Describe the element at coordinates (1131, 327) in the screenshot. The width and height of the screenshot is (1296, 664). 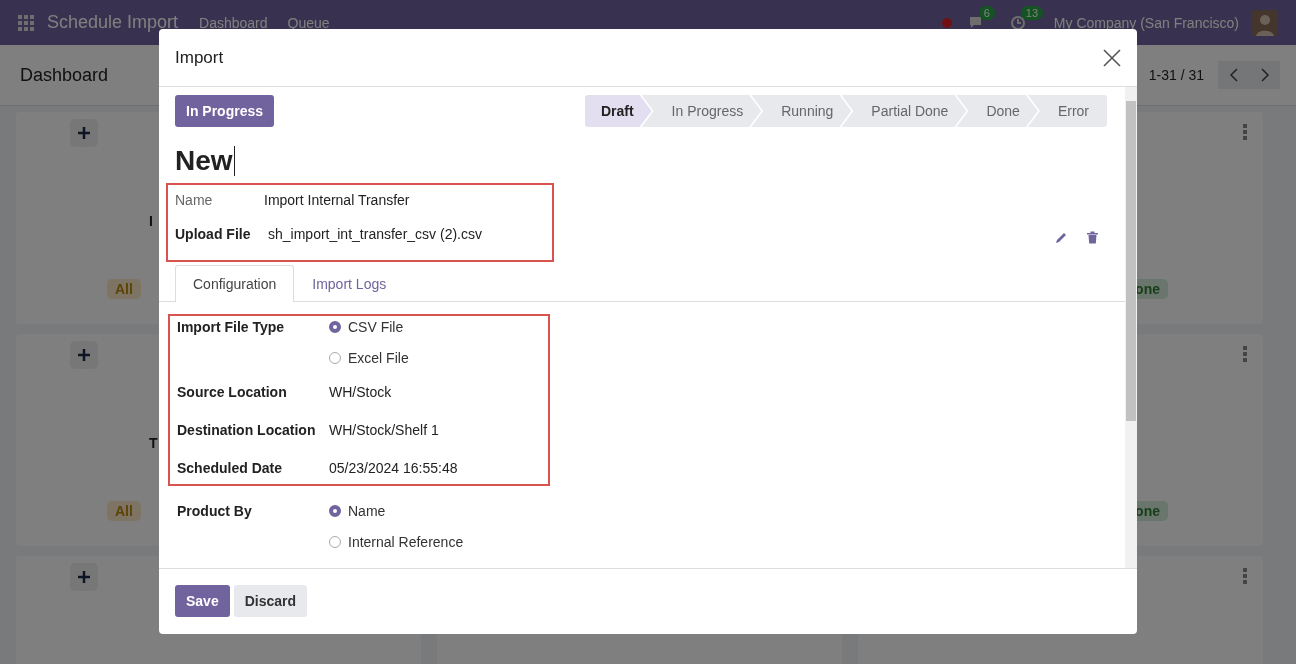
I see `scrollbar` at that location.